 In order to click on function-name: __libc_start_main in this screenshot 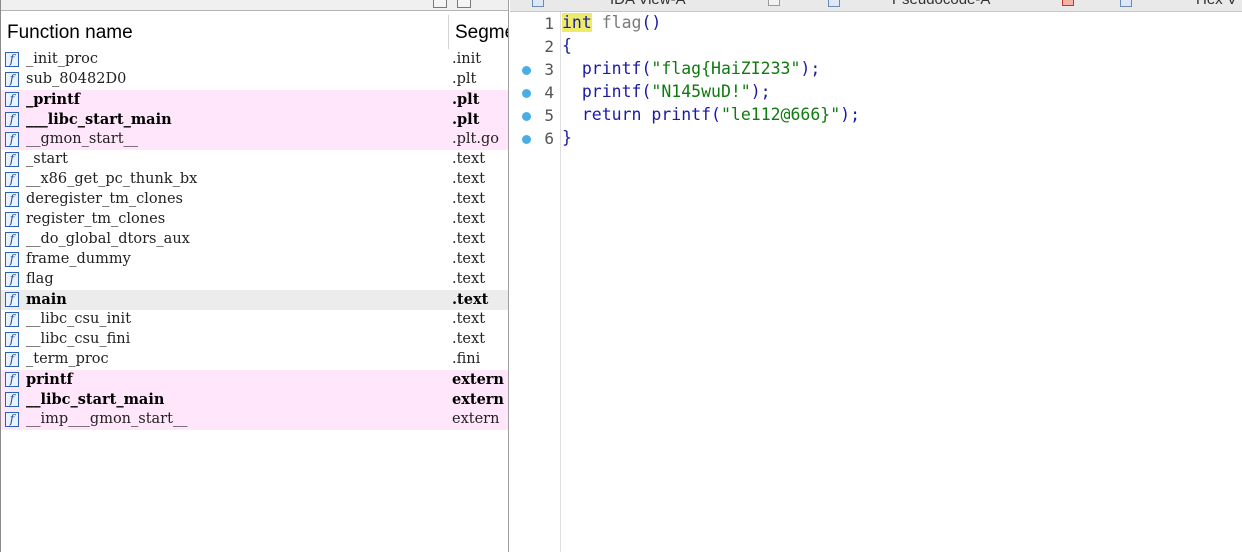, I will do `click(95, 399)`.